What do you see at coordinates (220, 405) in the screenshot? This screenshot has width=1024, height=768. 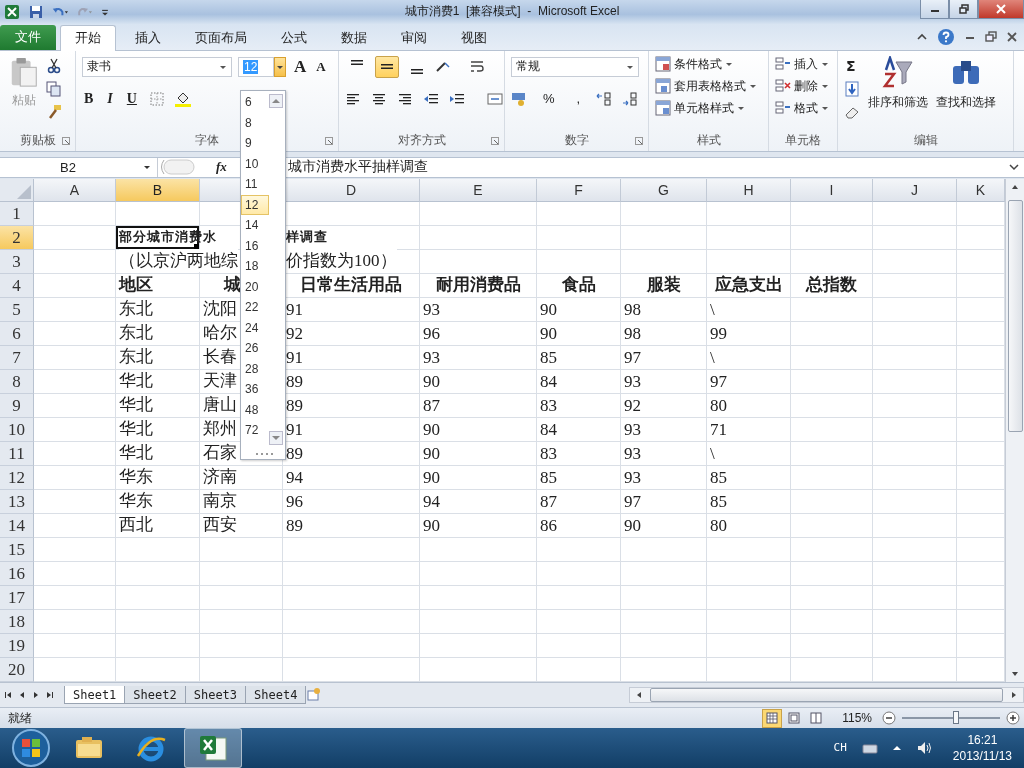 I see `cell-text: 唐山` at bounding box center [220, 405].